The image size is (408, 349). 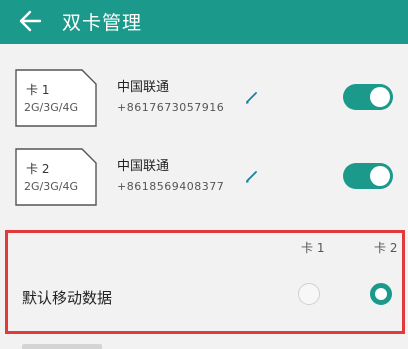 I want to click on sim-2-data-radio, so click(x=381, y=294).